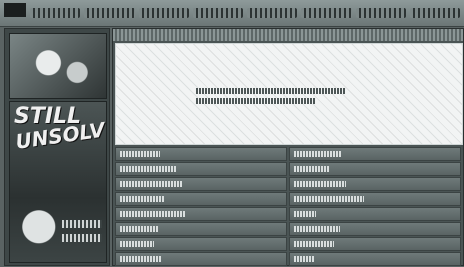 This screenshot has height=267, width=464. I want to click on promo-thumbnail-image, so click(58, 66).